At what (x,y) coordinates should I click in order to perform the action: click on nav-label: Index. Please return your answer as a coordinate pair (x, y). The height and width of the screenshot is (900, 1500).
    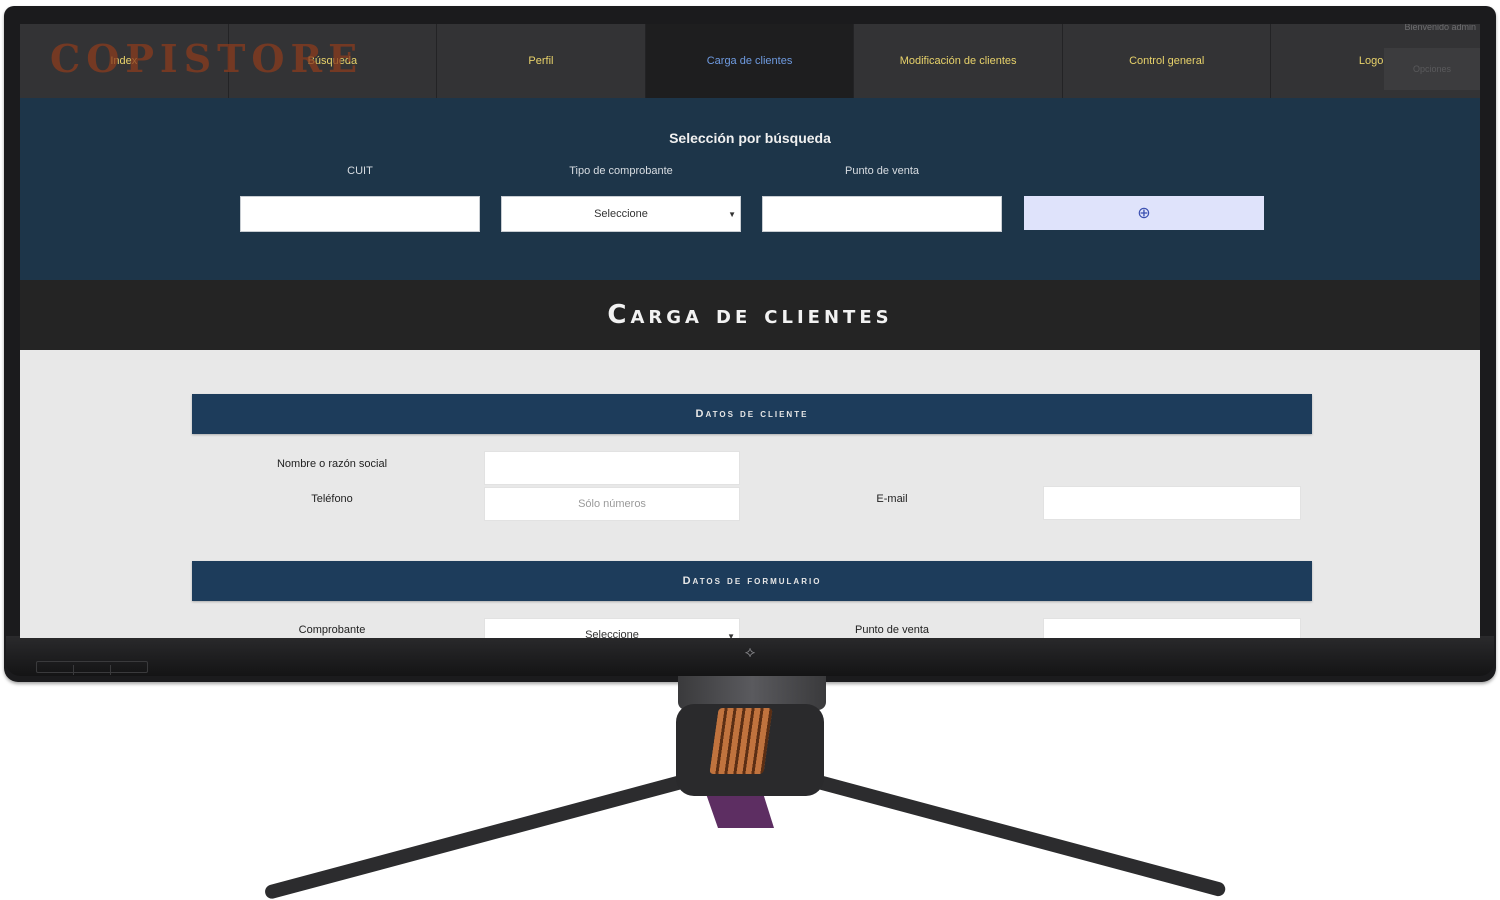
    Looking at the image, I should click on (124, 61).